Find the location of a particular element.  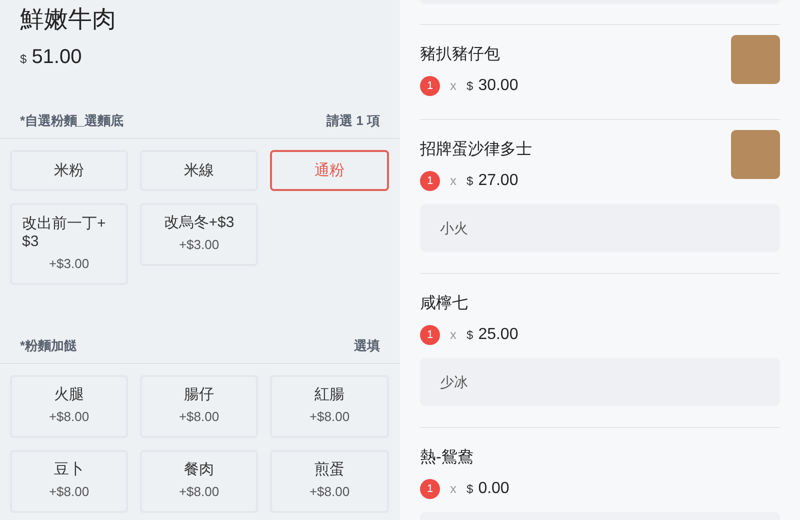

option-button: 改出前一丁+$3 +$3.00 is located at coordinates (69, 244).